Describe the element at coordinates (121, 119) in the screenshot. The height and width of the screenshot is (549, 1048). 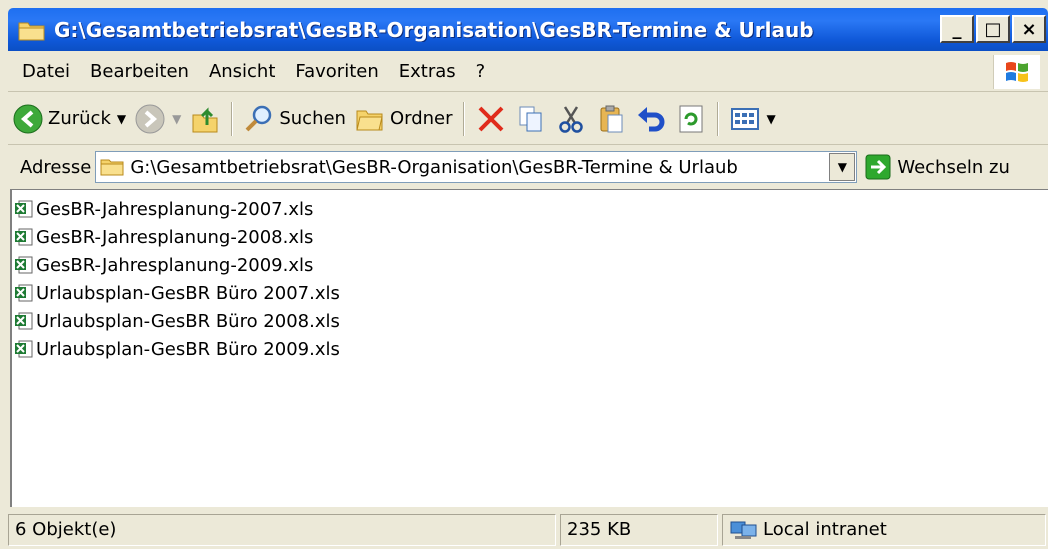
I see `back-dropdown-icon: ▼` at that location.